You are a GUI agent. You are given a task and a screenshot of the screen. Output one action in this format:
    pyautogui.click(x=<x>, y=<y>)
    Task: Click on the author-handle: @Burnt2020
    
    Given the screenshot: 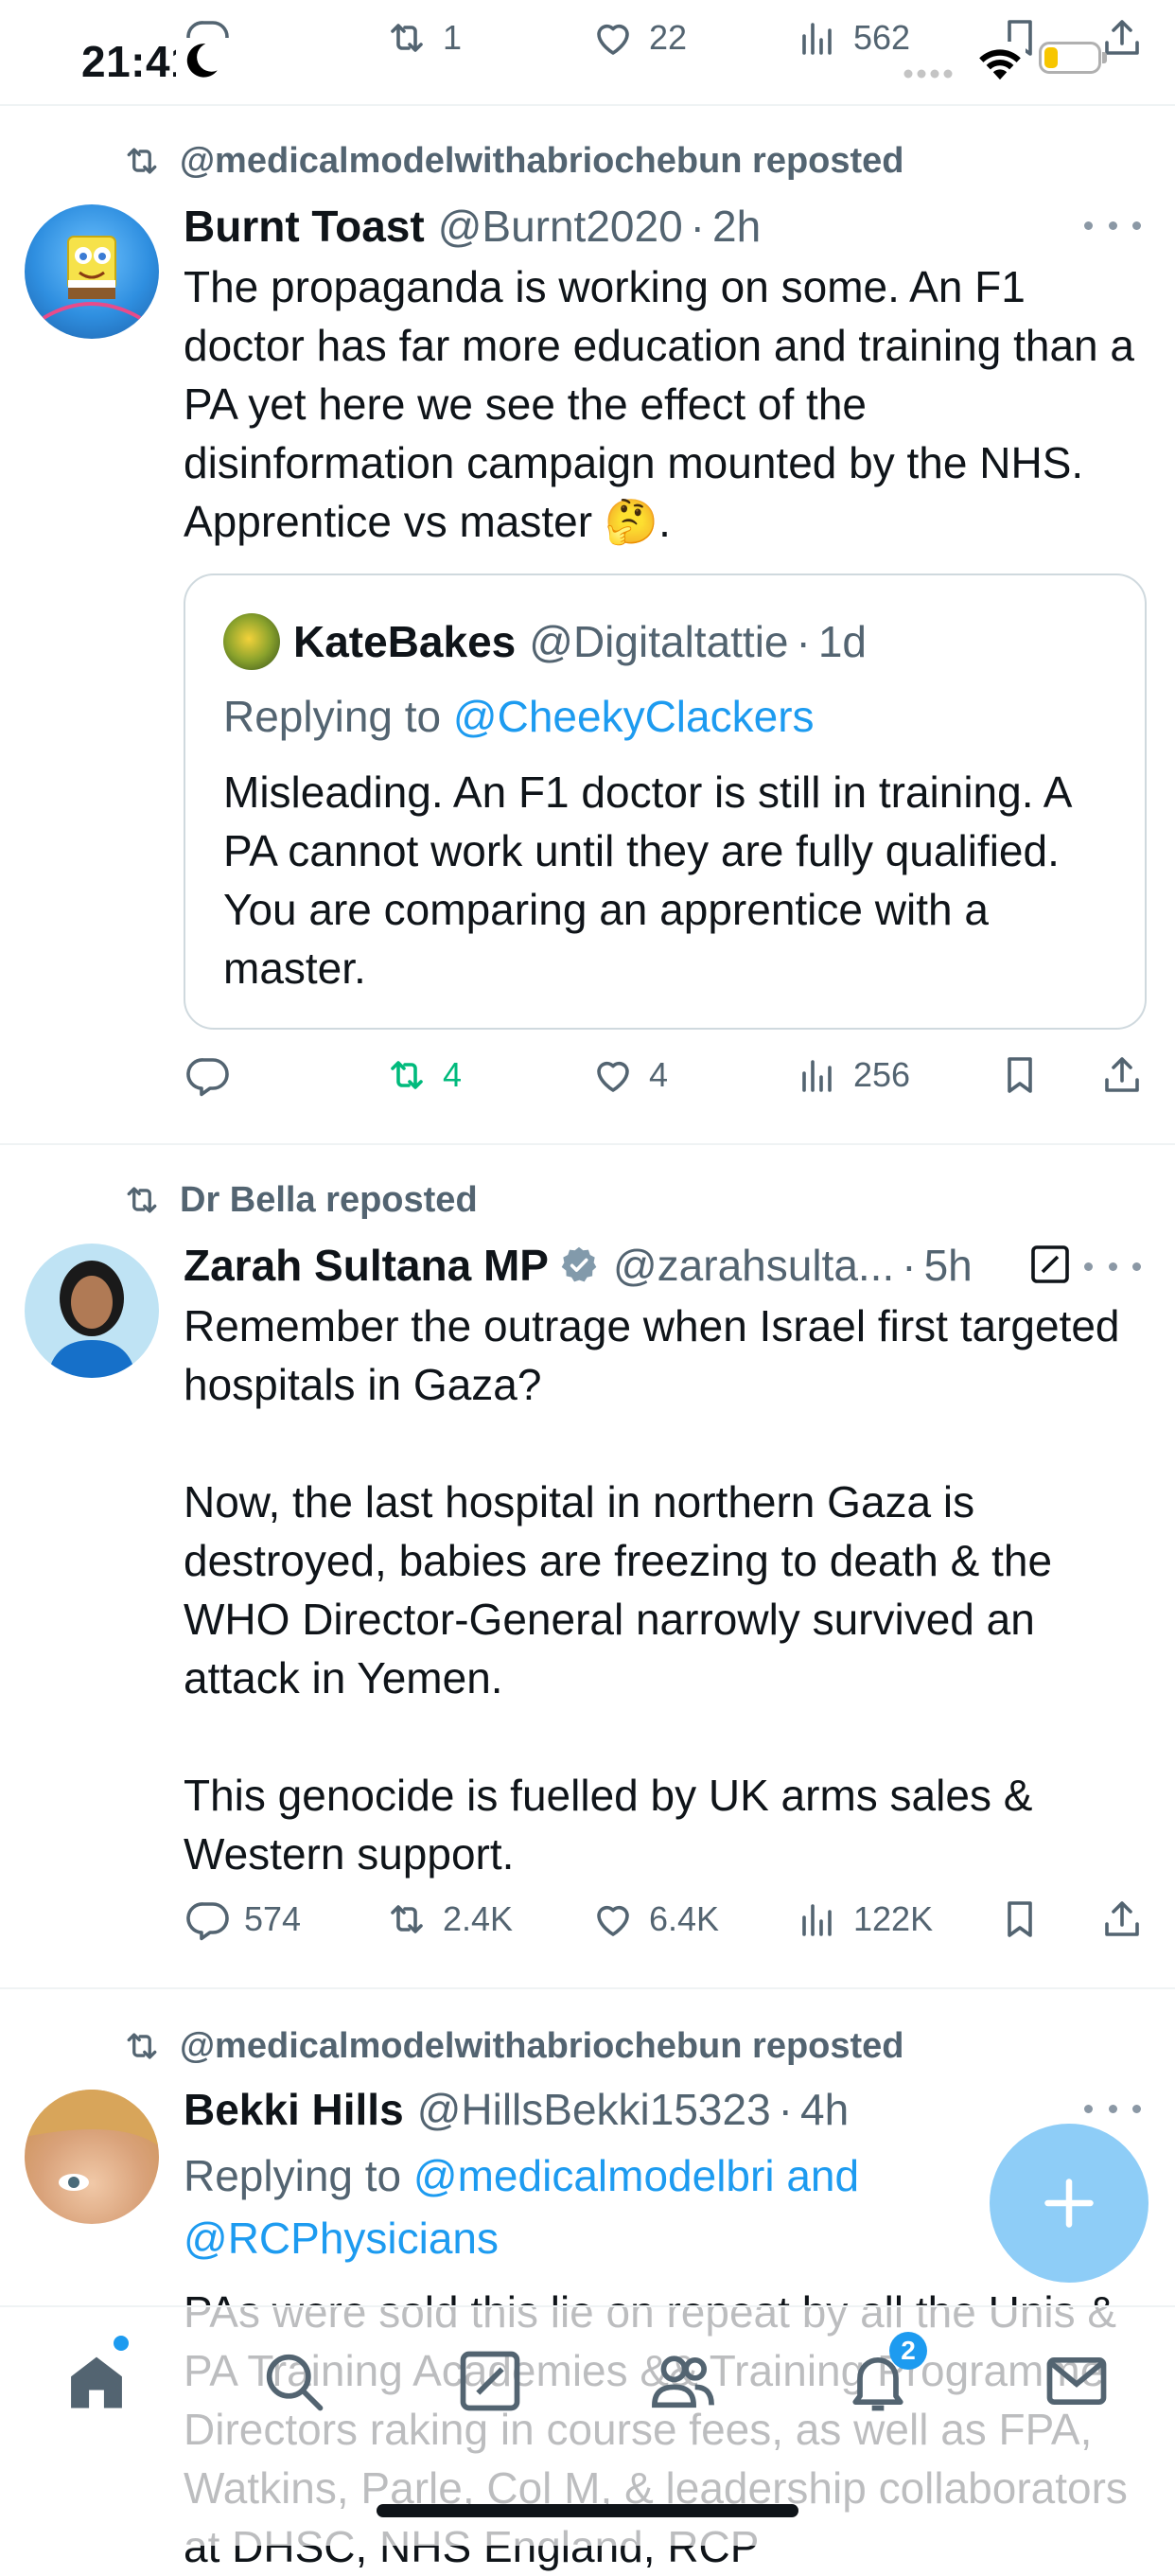 What is the action you would take?
    pyautogui.click(x=560, y=226)
    